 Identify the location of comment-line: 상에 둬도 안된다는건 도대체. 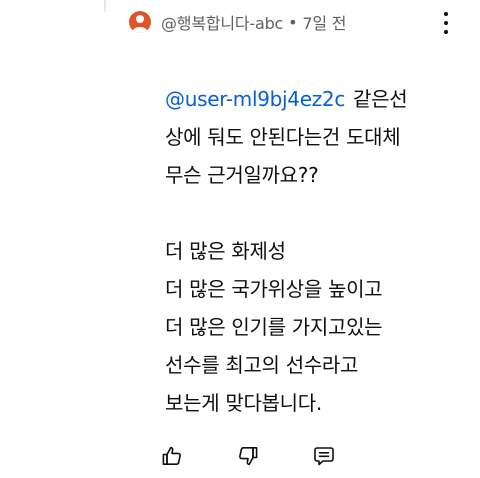
(283, 137).